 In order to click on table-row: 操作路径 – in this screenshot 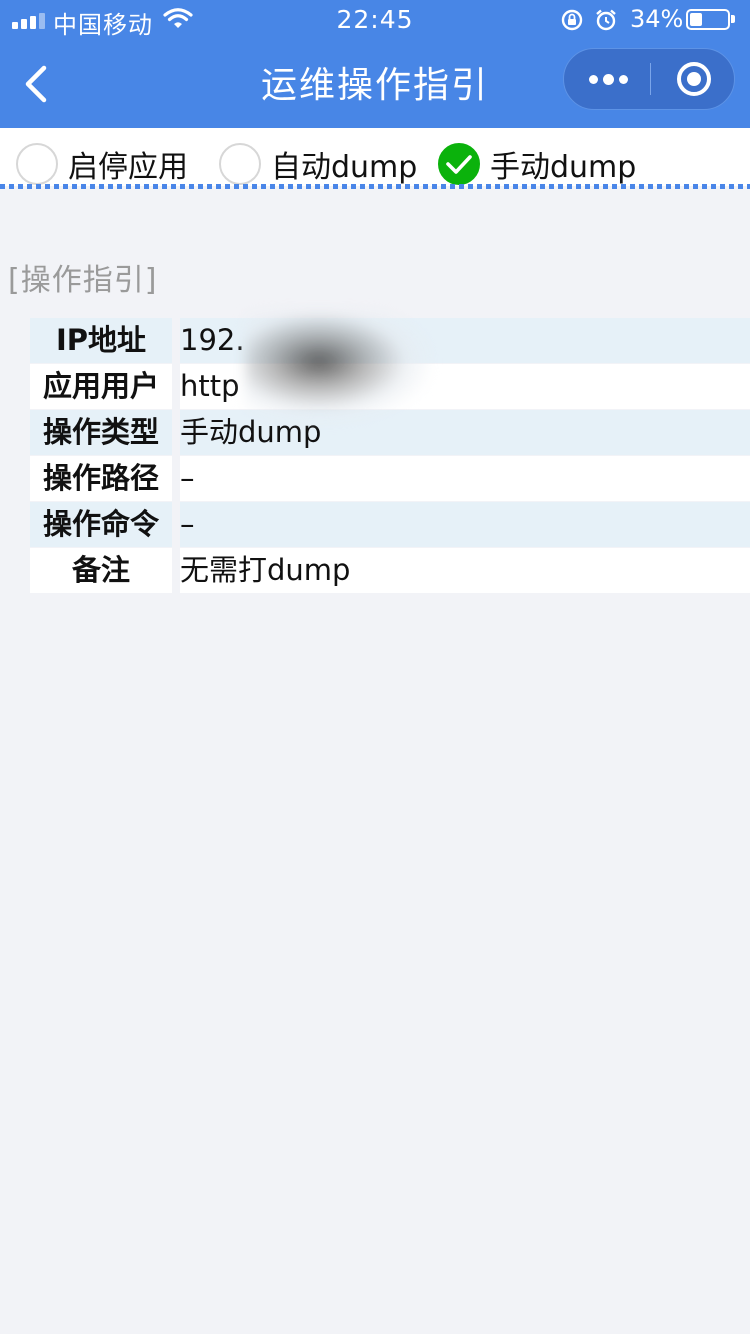, I will do `click(390, 479)`.